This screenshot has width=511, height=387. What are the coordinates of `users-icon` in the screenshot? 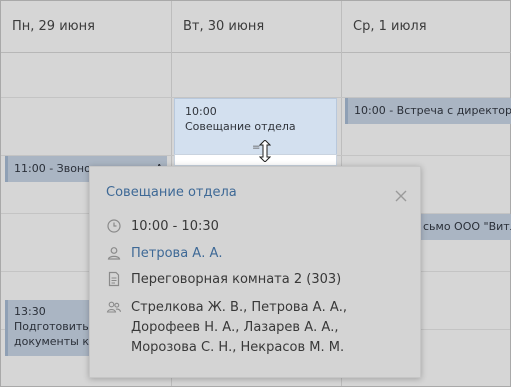 It's located at (114, 307).